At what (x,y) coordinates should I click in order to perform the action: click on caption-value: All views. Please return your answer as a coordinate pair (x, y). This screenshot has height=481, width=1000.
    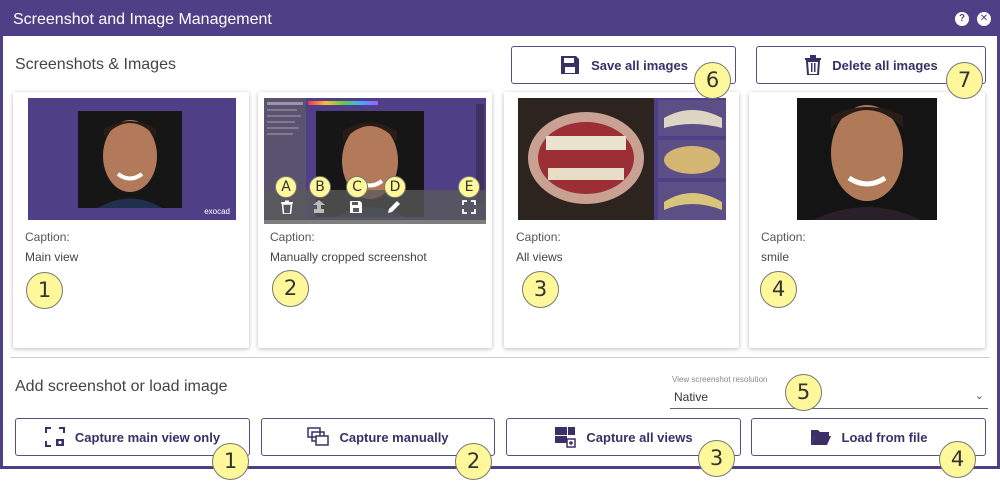
    Looking at the image, I should click on (539, 257).